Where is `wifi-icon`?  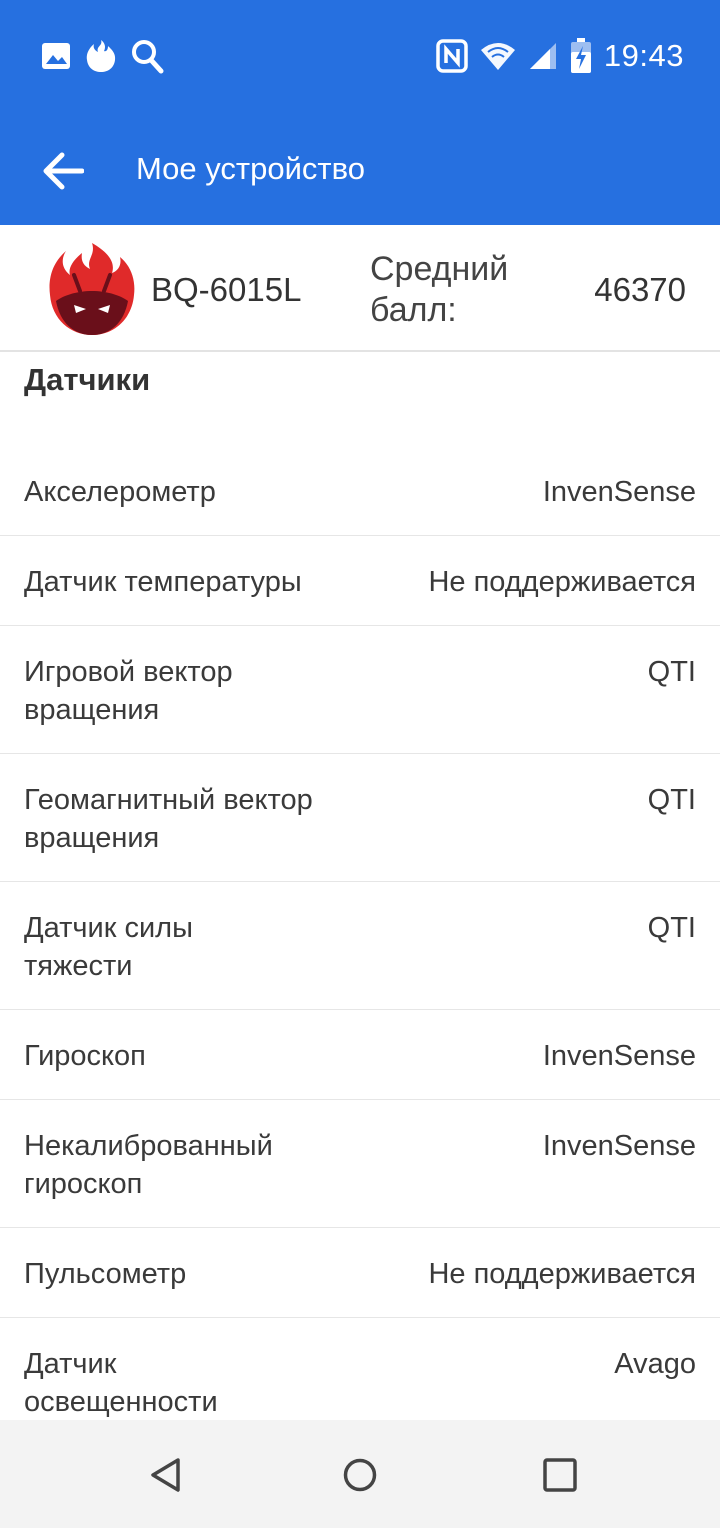
wifi-icon is located at coordinates (498, 56).